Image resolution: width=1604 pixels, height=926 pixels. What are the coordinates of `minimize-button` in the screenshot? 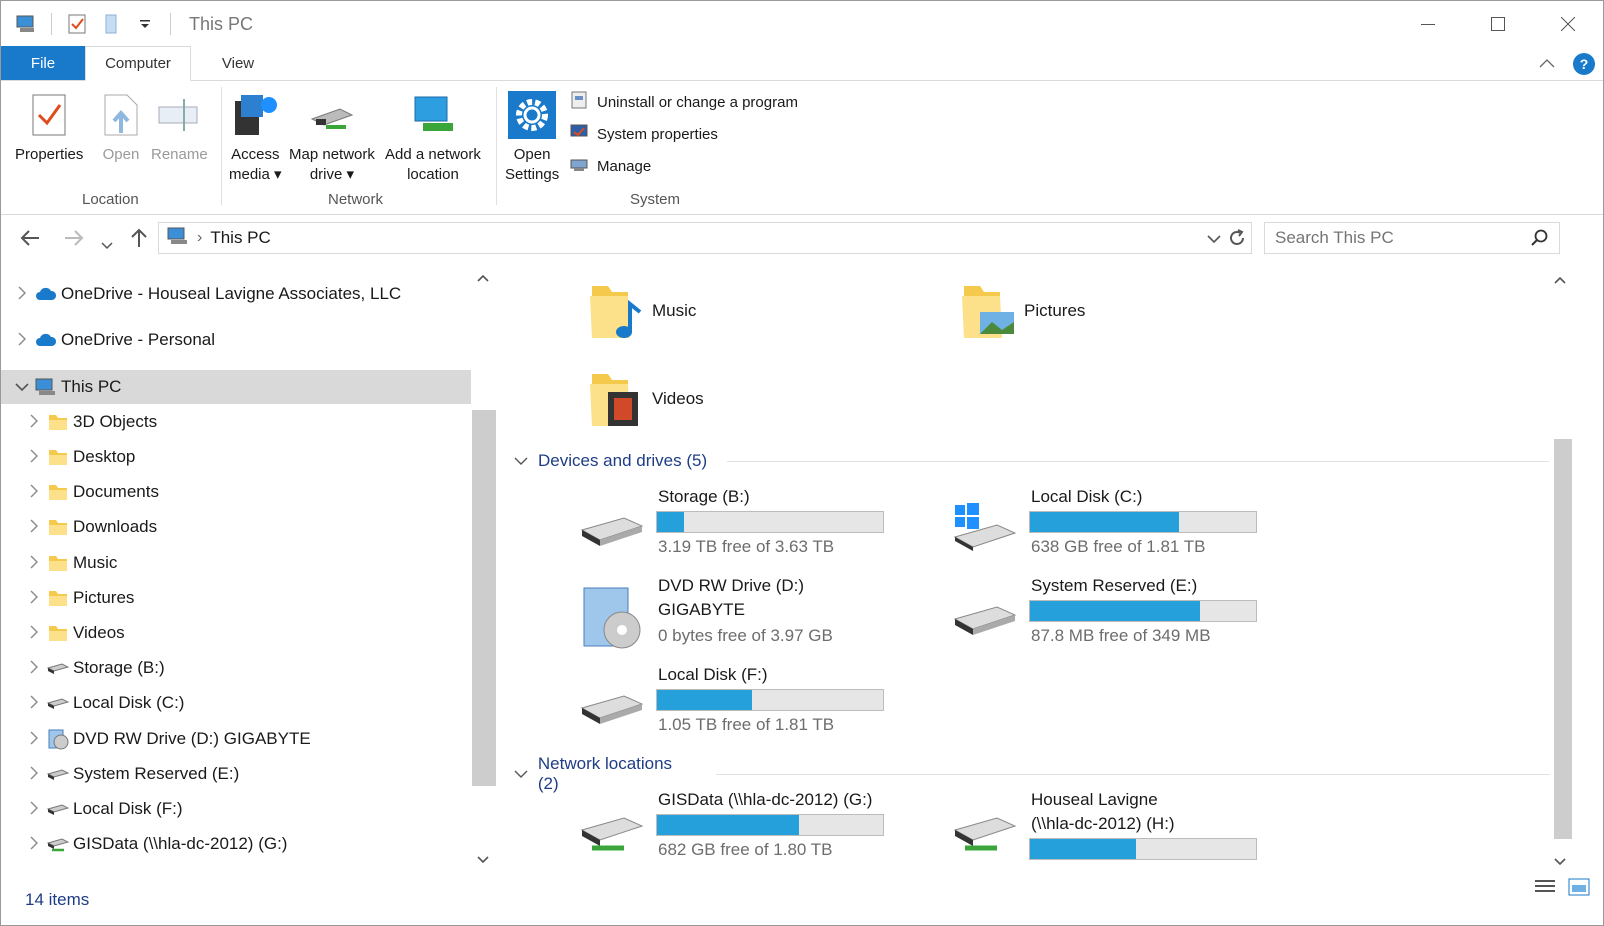 It's located at (1428, 24).